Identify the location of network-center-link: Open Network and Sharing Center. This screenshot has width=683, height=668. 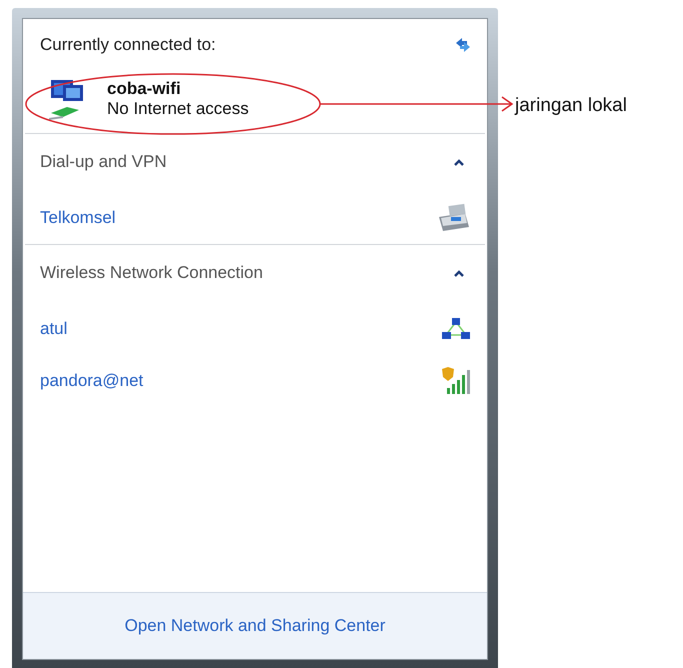
(255, 626).